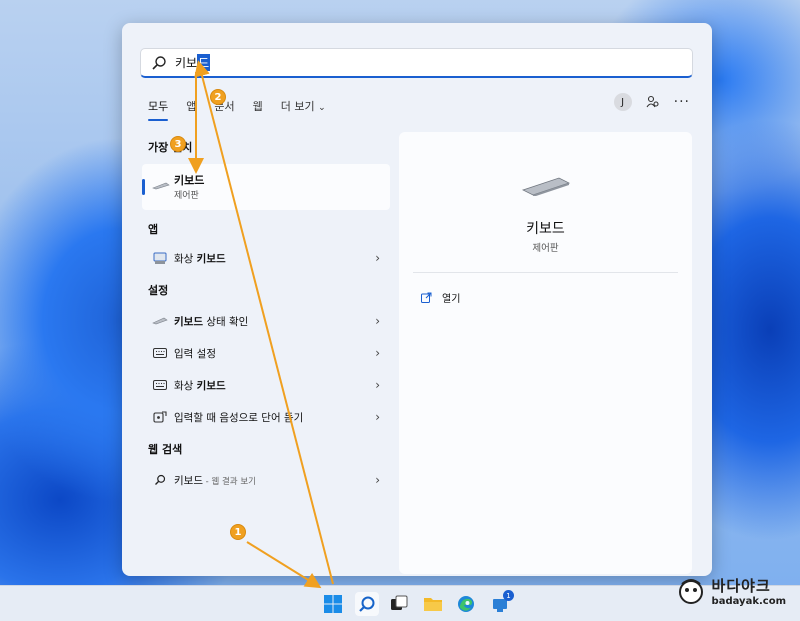  I want to click on tab-more-label: 더 보기, so click(297, 106).